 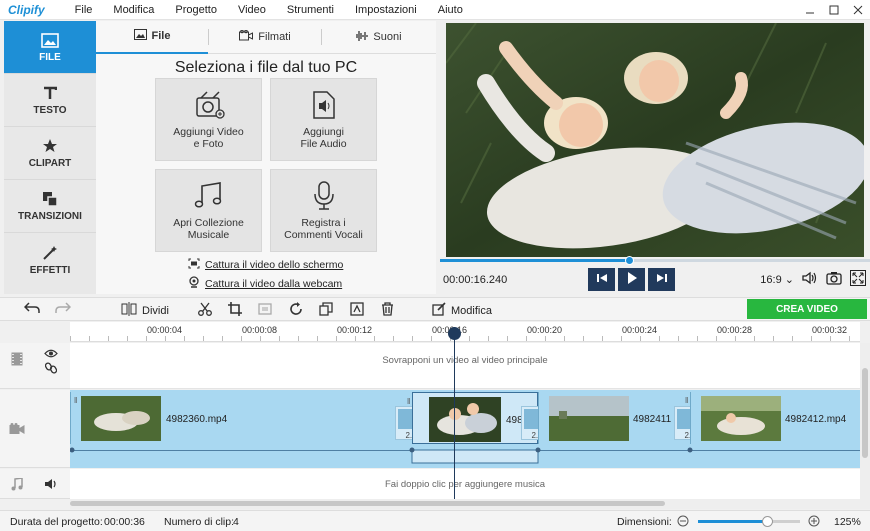 I want to click on next-button, so click(x=661, y=279).